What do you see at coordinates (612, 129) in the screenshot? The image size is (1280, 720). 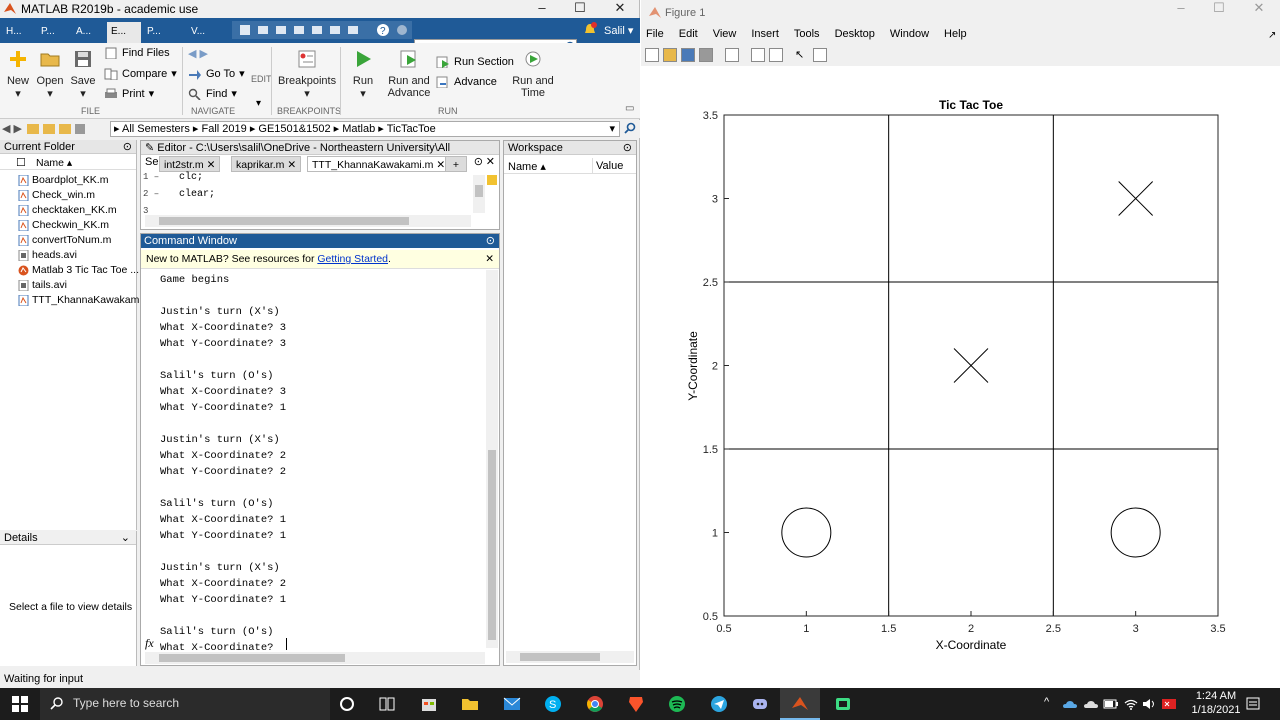 I see `path-dropdown-icon: ▾` at bounding box center [612, 129].